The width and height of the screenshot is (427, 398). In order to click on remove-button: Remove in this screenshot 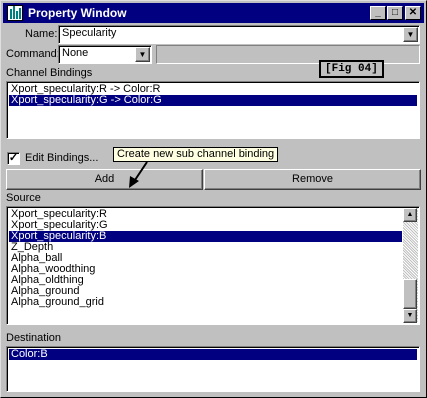, I will do `click(312, 179)`.